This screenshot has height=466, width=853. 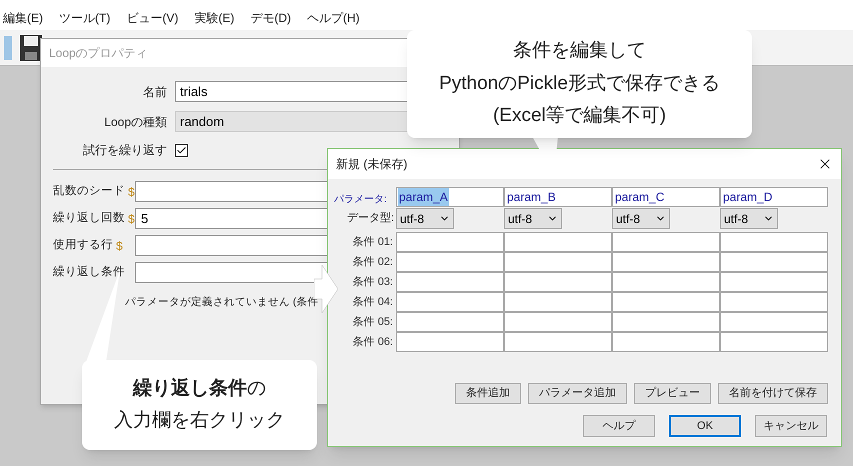 What do you see at coordinates (154, 92) in the screenshot?
I see `field-label: 名前` at bounding box center [154, 92].